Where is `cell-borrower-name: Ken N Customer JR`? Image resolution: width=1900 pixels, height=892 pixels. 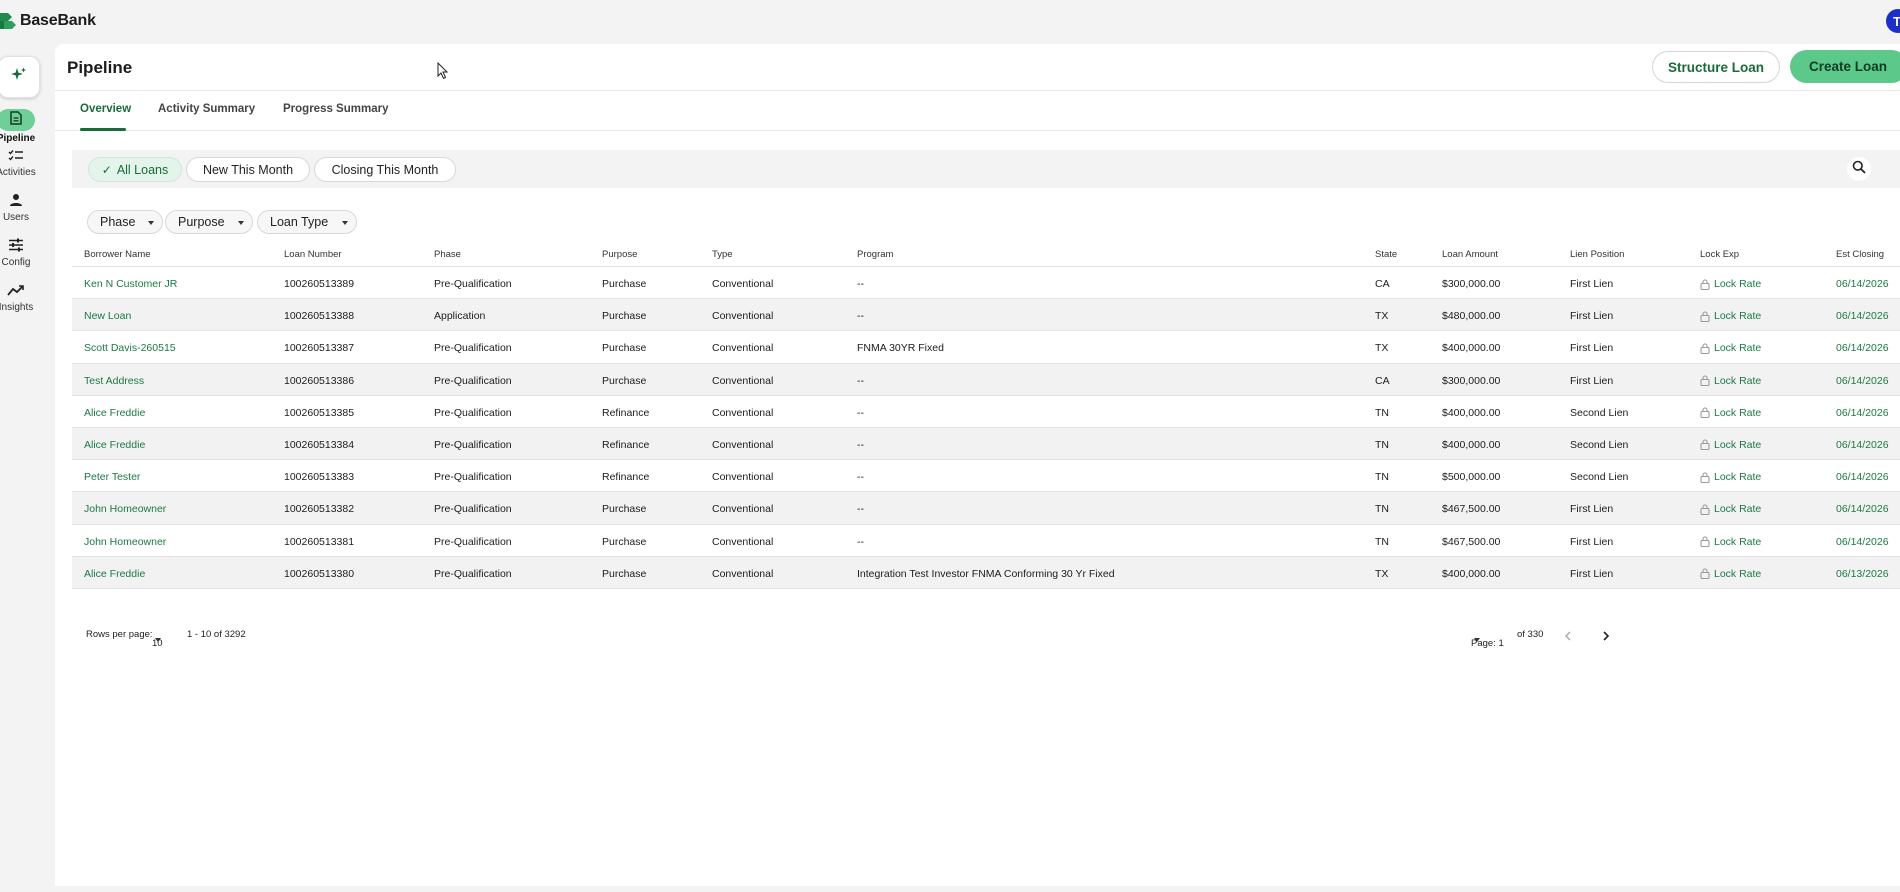
cell-borrower-name: Ken N Customer JR is located at coordinates (130, 284).